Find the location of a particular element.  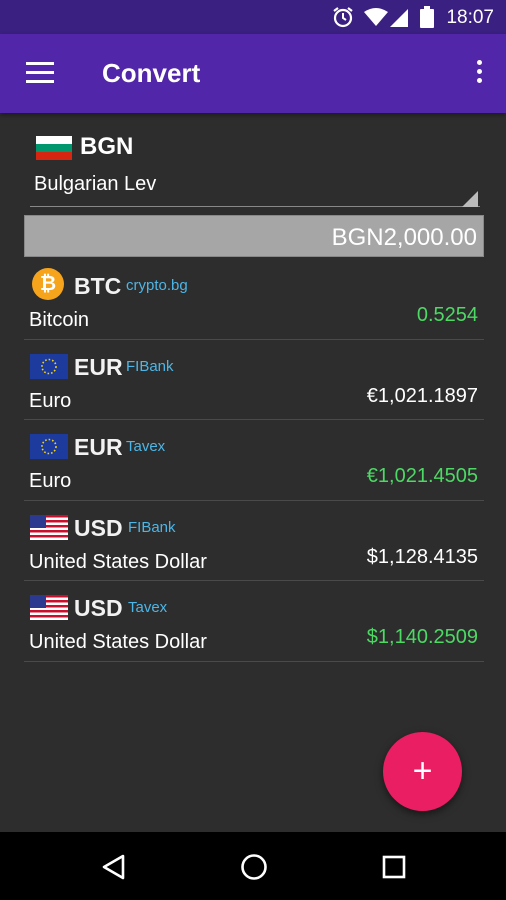

more-options-icon is located at coordinates (479, 74).